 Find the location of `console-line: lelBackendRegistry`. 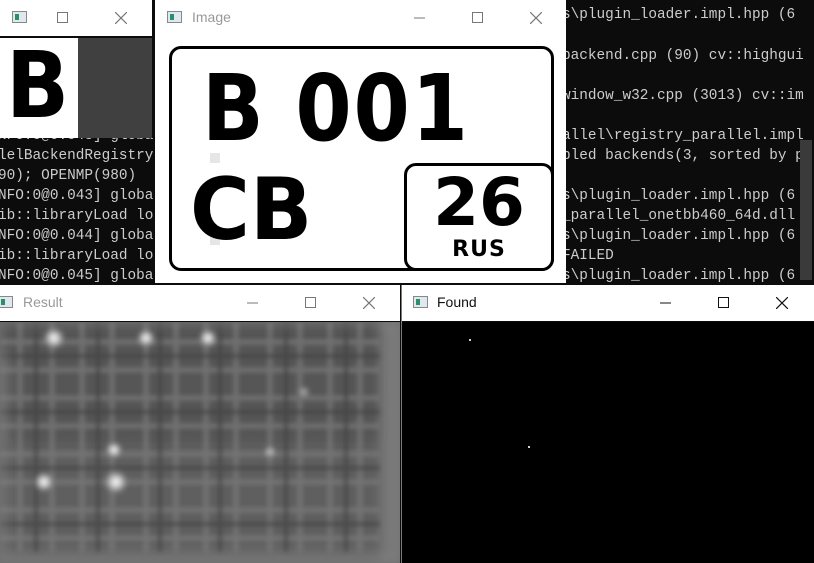

console-line: lelBackendRegistry is located at coordinates (77, 156).